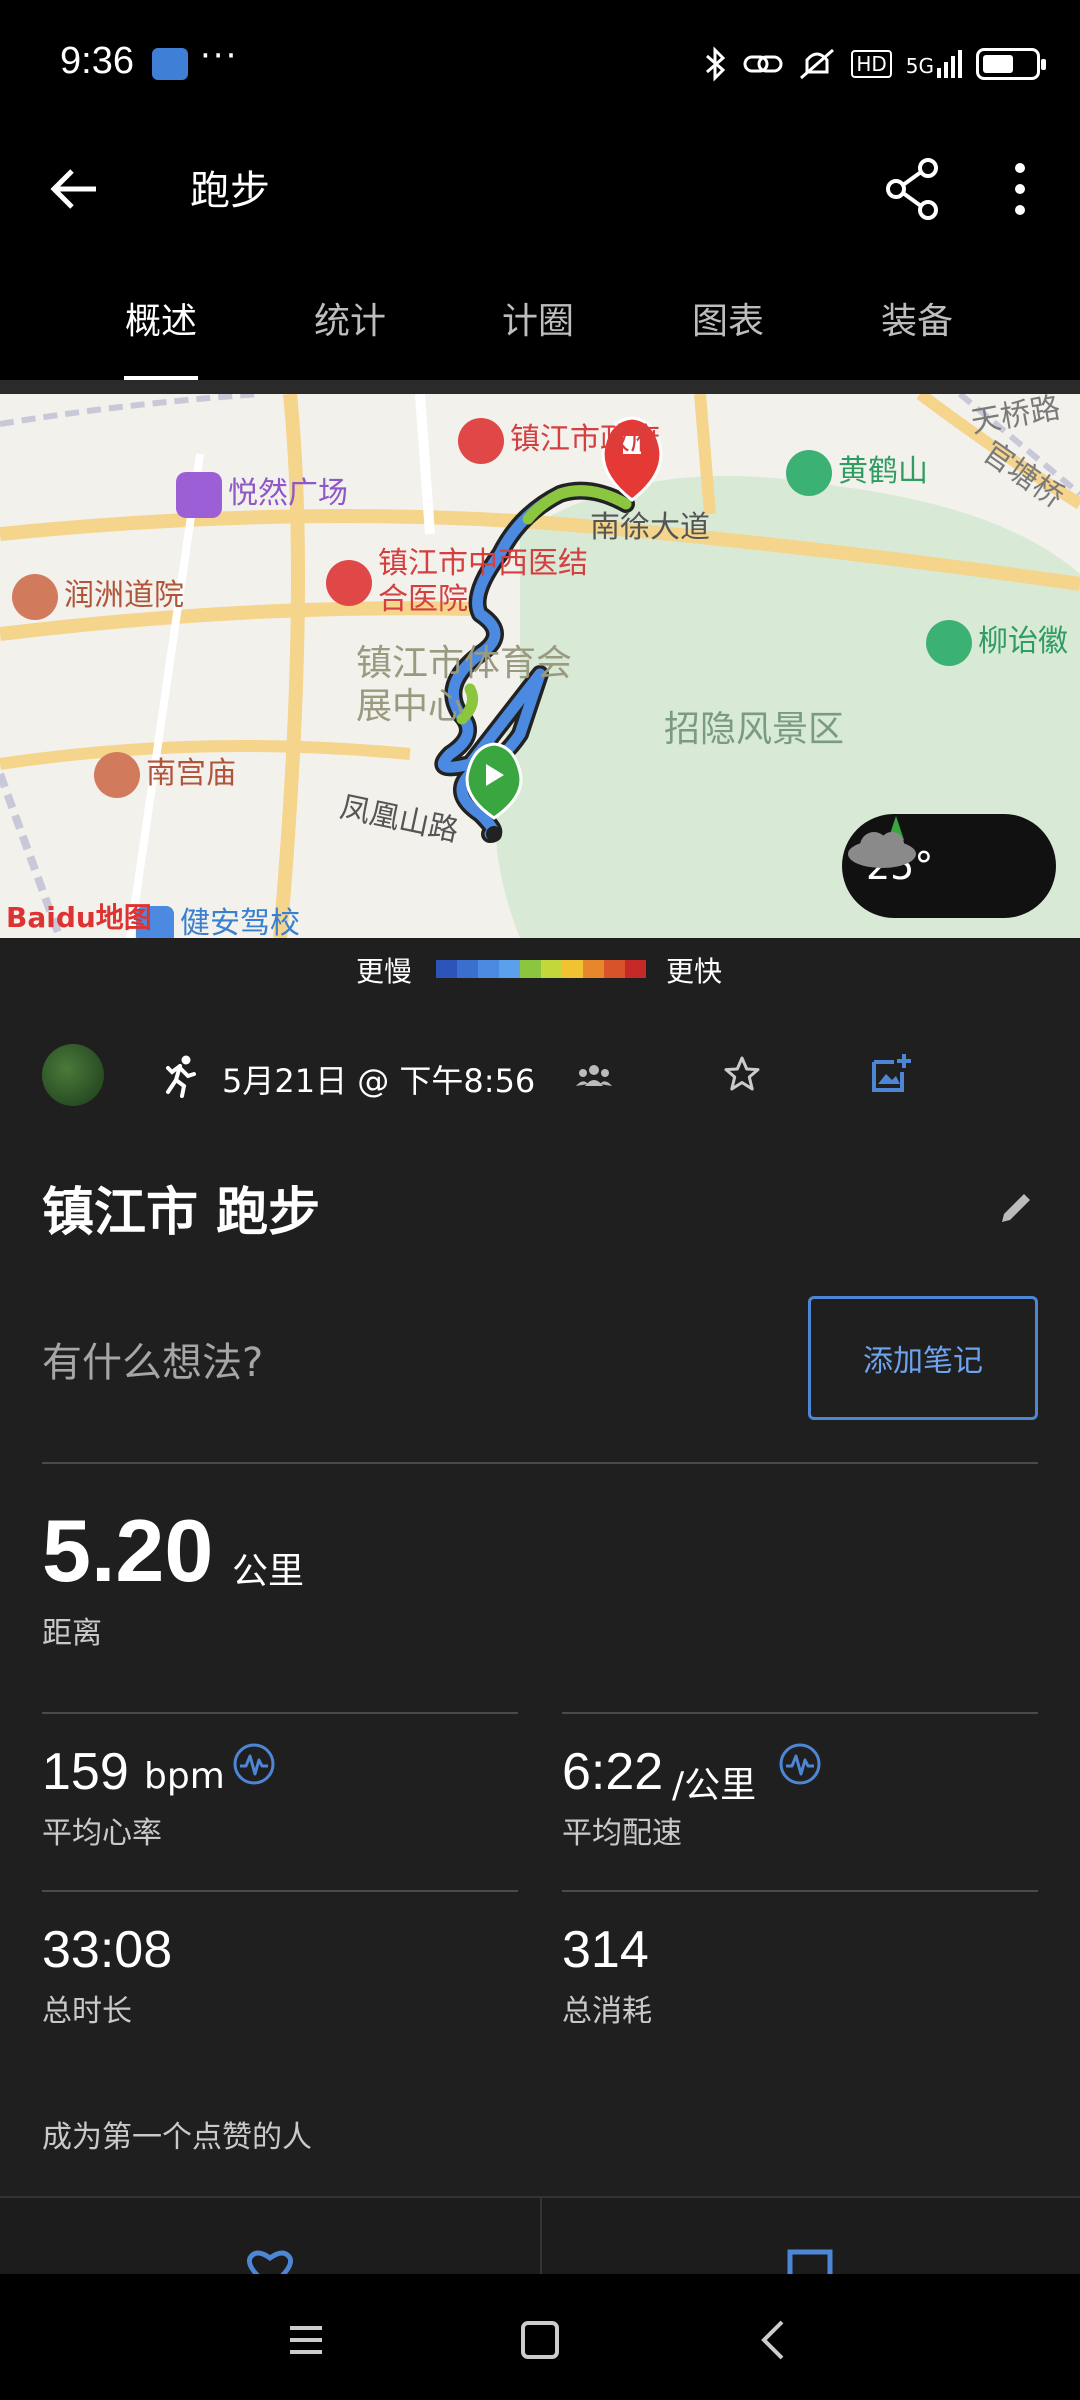 This screenshot has width=1080, height=2400. Describe the element at coordinates (1016, 1208) in the screenshot. I see `edit-icon` at that location.